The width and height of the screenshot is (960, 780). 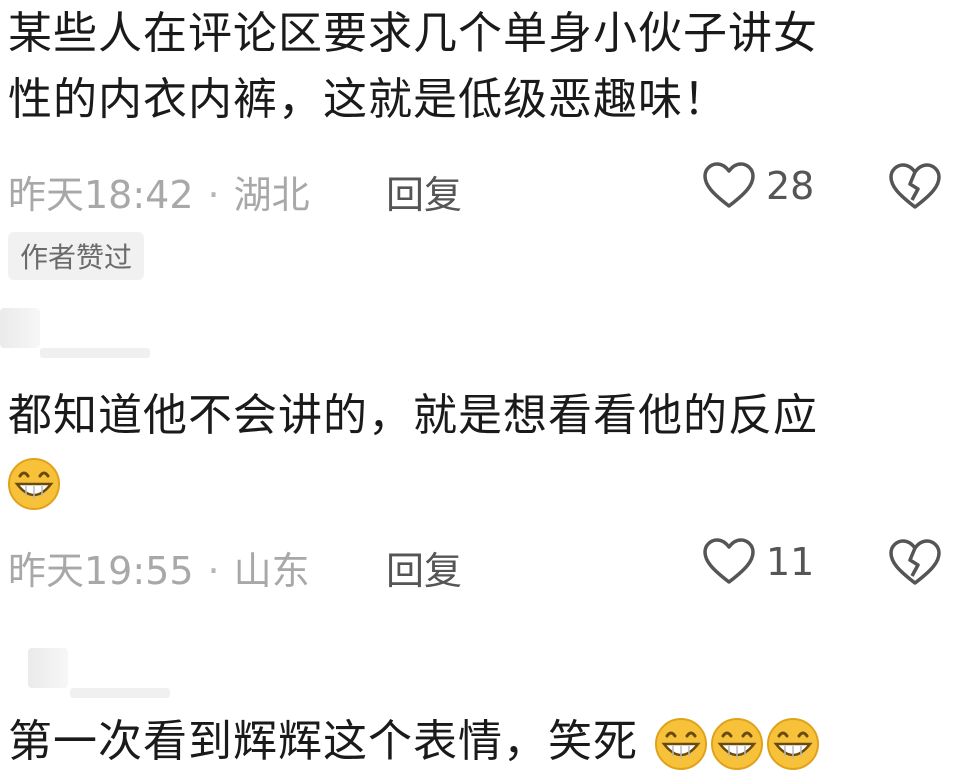 What do you see at coordinates (101, 195) in the screenshot?
I see `comment-1-time: 昨天18:42` at bounding box center [101, 195].